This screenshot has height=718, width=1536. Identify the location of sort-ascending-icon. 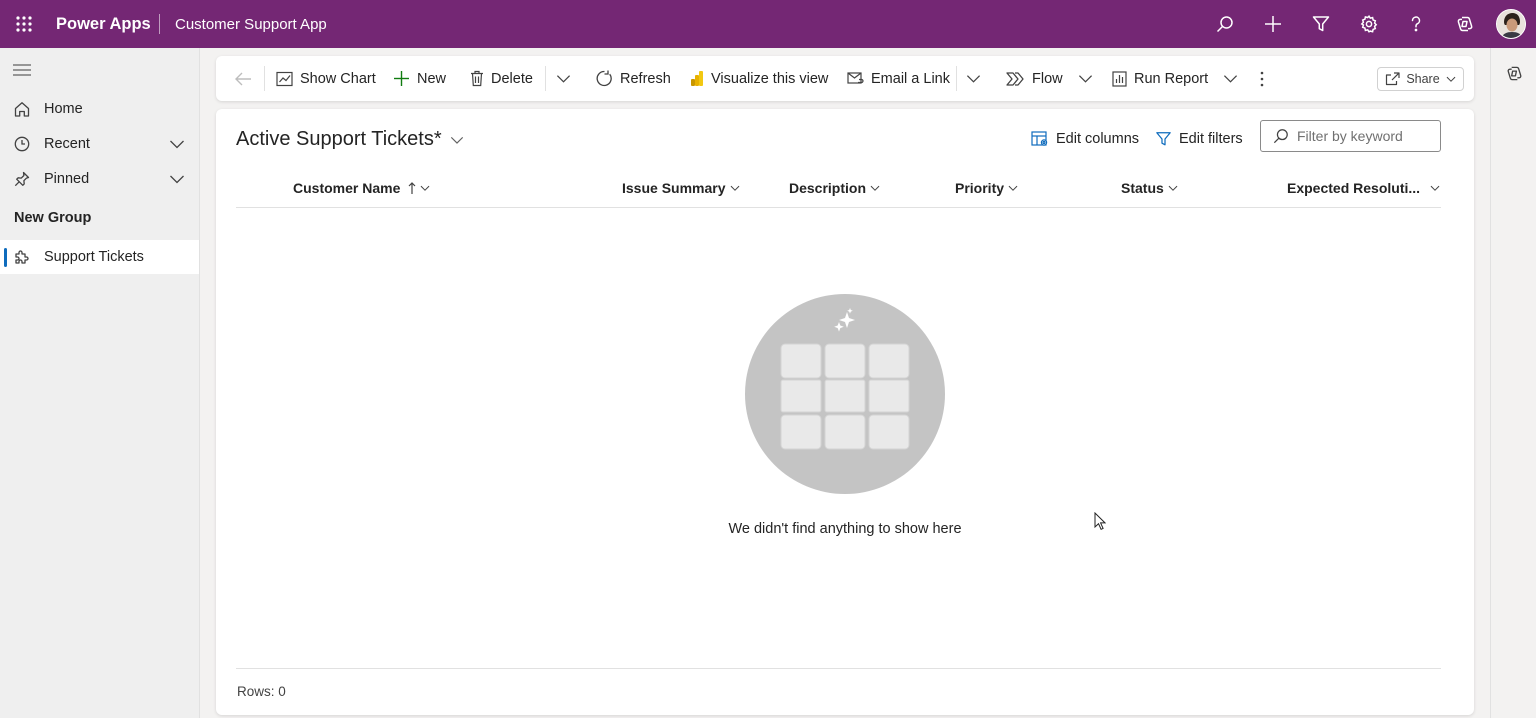
(412, 188).